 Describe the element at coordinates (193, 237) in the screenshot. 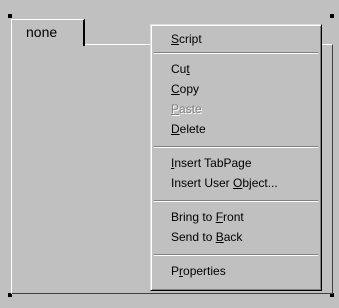

I see `menu-item-send-to-back-pre: Send to` at that location.